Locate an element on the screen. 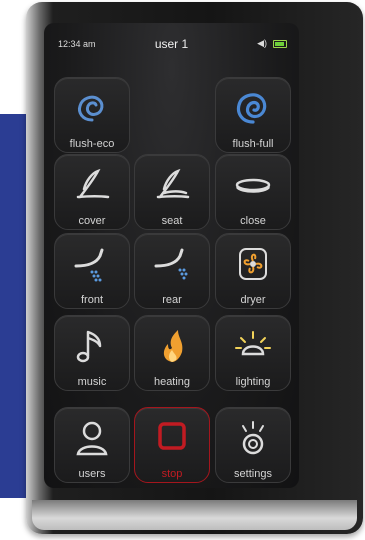 The image size is (365, 540). settings-label: settings is located at coordinates (253, 474).